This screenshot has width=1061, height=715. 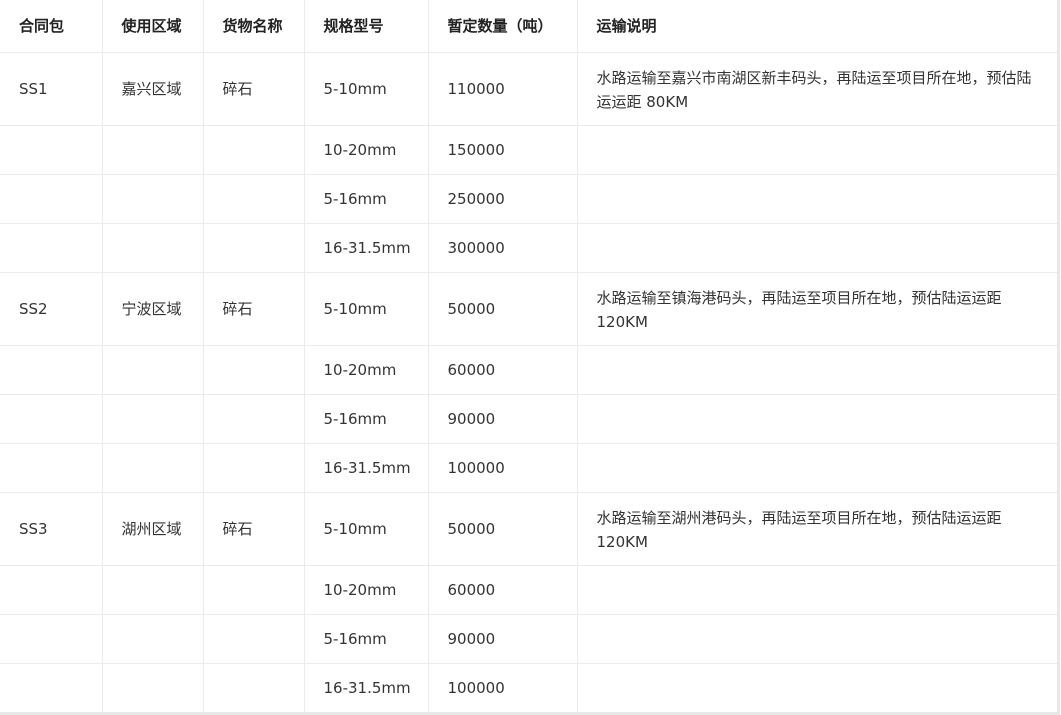 I want to click on header-row: 合同包 使用区域 货物名称 规格型号 暂定数量（吨） 运输说明, so click(x=528, y=26).